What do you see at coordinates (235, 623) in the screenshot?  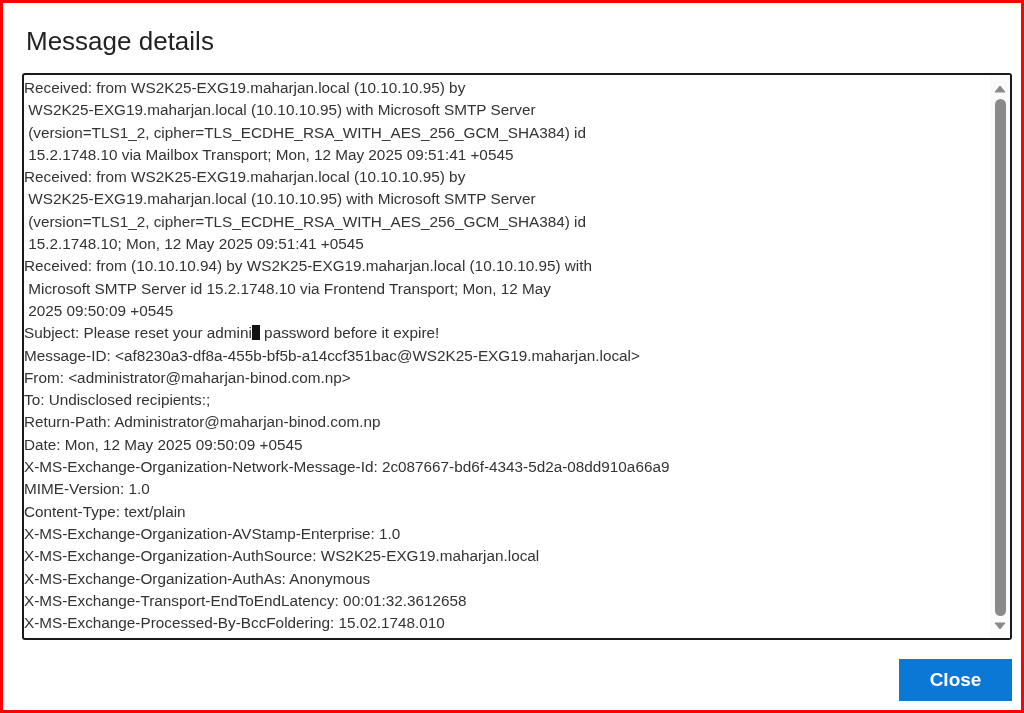 I see `header-line: X-MS-Exchange-Processed-By-BccFoldering: 15.02.1748.010` at bounding box center [235, 623].